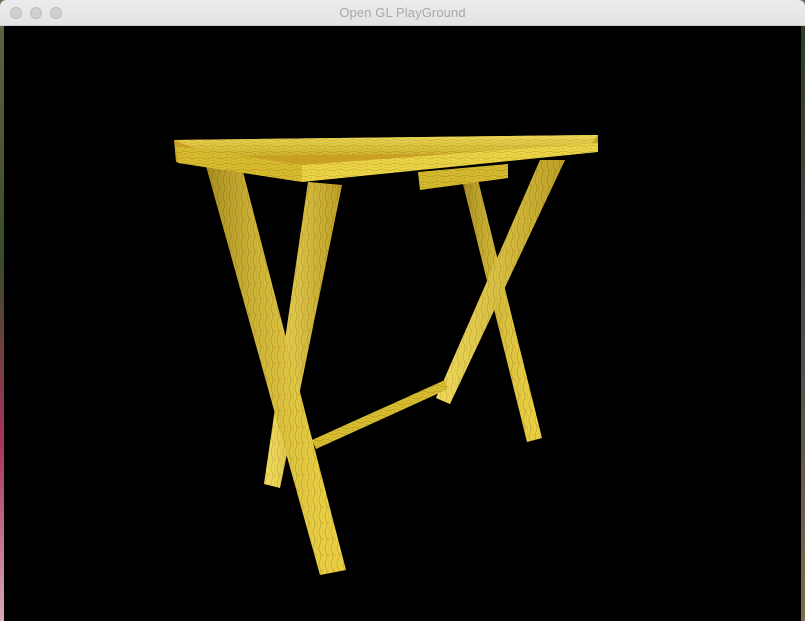 The width and height of the screenshot is (805, 621). I want to click on back-leg-left, so click(500, 282).